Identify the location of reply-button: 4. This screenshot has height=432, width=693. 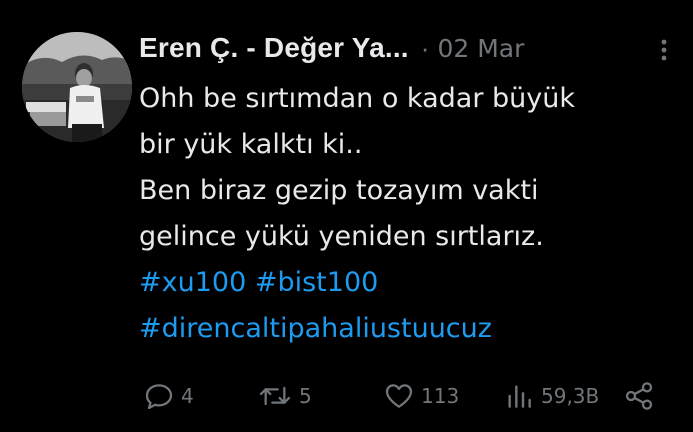
(168, 396).